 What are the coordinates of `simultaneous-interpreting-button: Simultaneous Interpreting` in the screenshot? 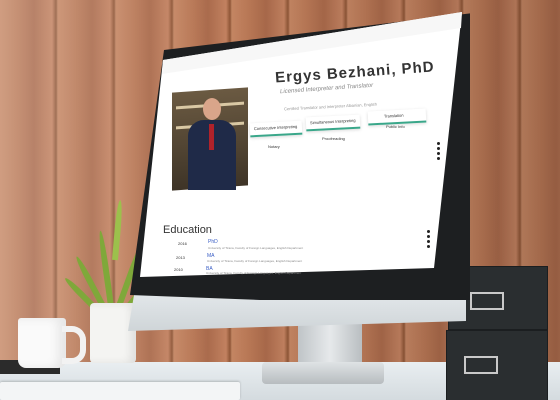 It's located at (333, 123).